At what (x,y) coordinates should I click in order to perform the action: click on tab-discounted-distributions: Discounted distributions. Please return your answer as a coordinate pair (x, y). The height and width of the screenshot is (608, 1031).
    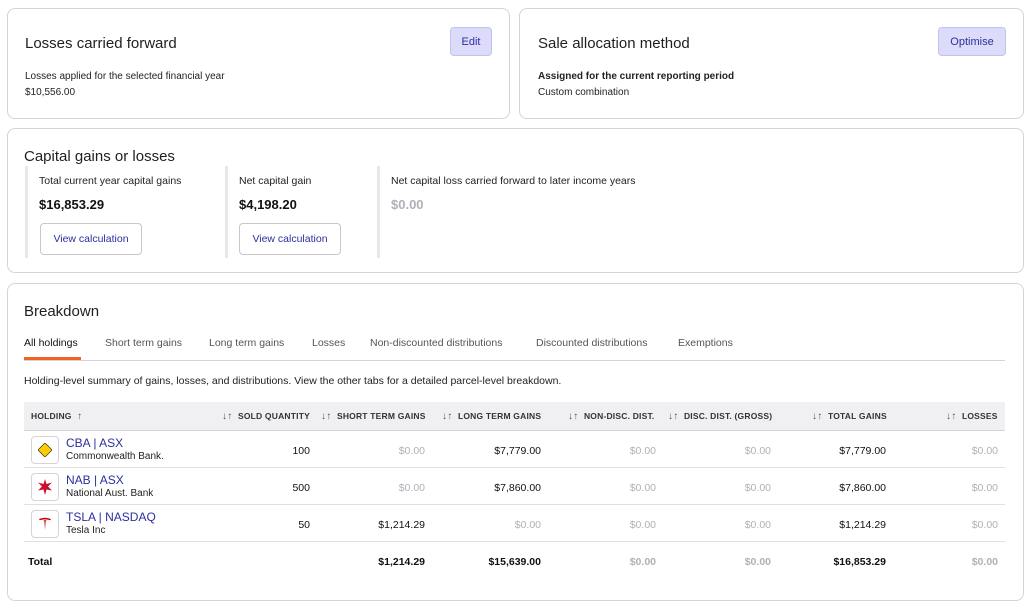
    Looking at the image, I should click on (591, 343).